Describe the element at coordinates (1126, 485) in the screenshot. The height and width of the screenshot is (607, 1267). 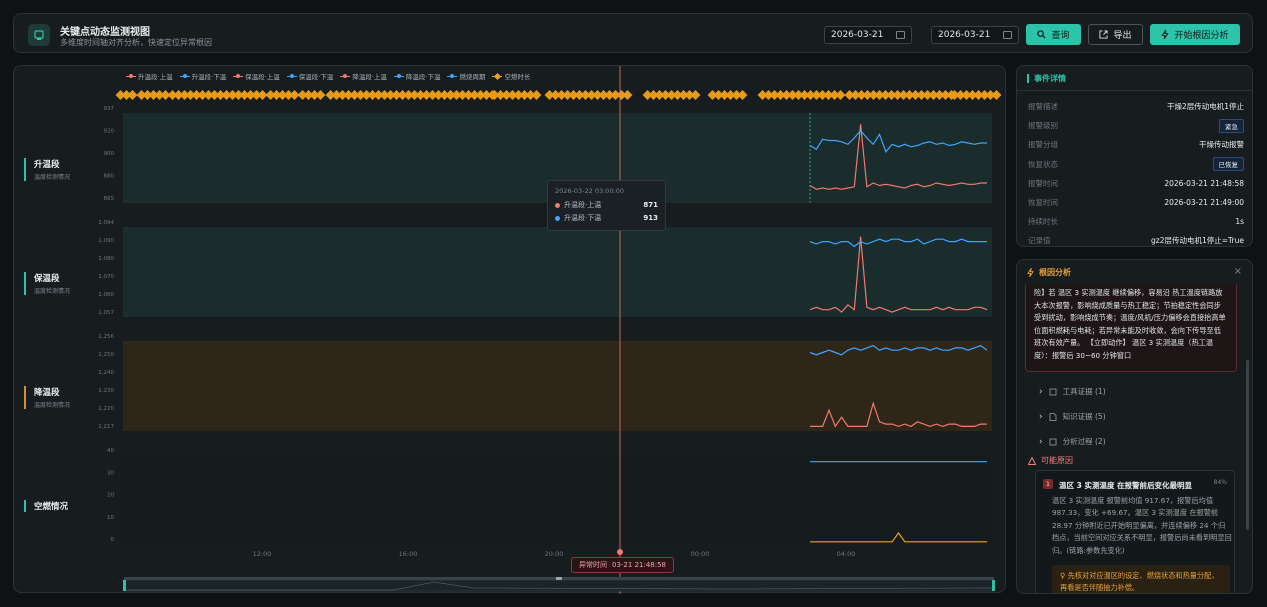
I see `cause-title: 温区 3 实测温度 在报警前后变化最明显` at that location.